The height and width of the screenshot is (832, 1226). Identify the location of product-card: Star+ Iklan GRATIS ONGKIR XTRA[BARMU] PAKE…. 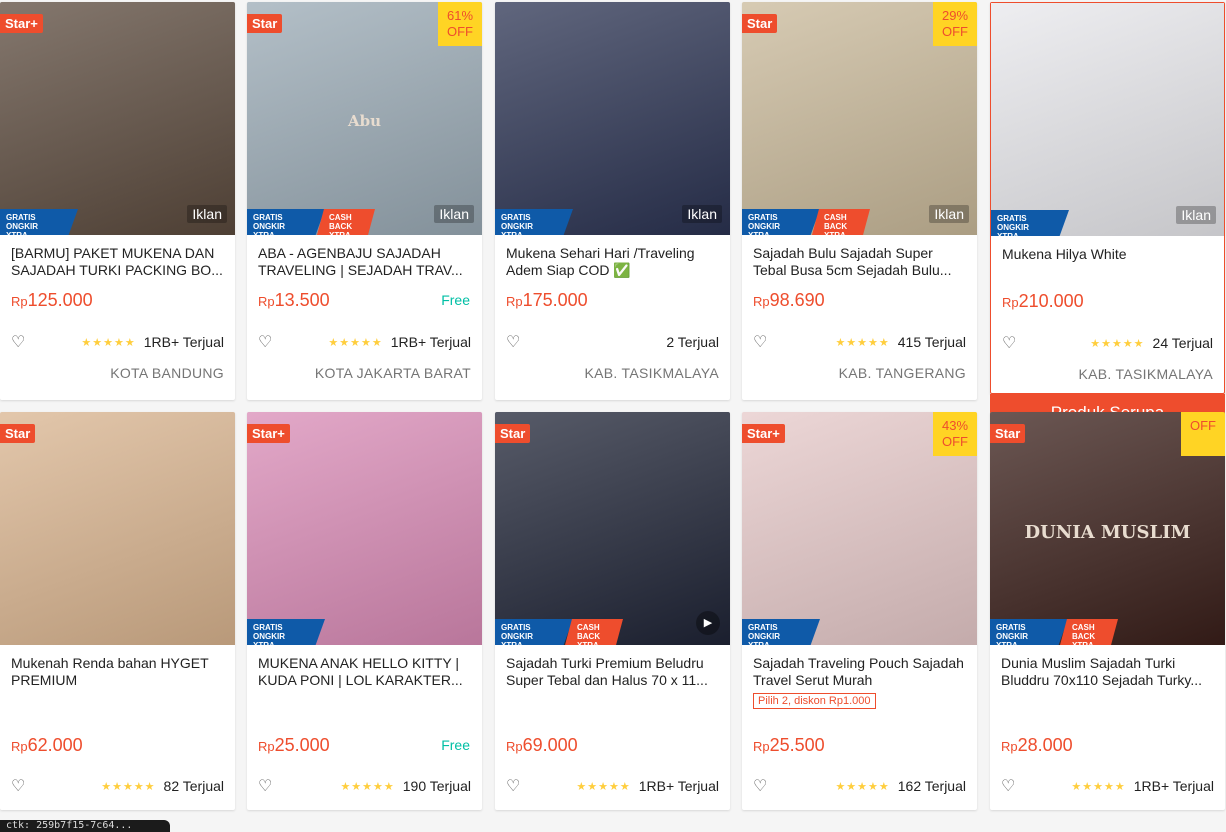
(117, 201).